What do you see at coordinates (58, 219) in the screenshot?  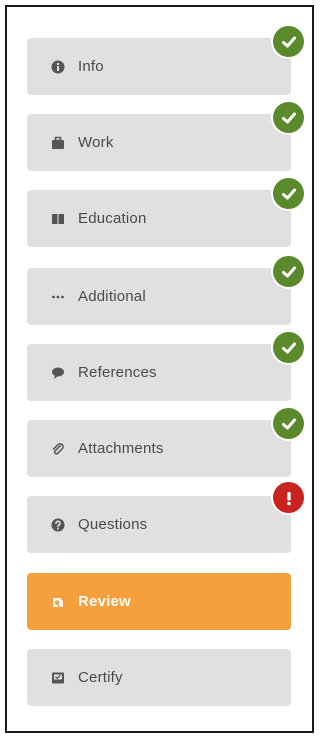 I see `book-icon` at bounding box center [58, 219].